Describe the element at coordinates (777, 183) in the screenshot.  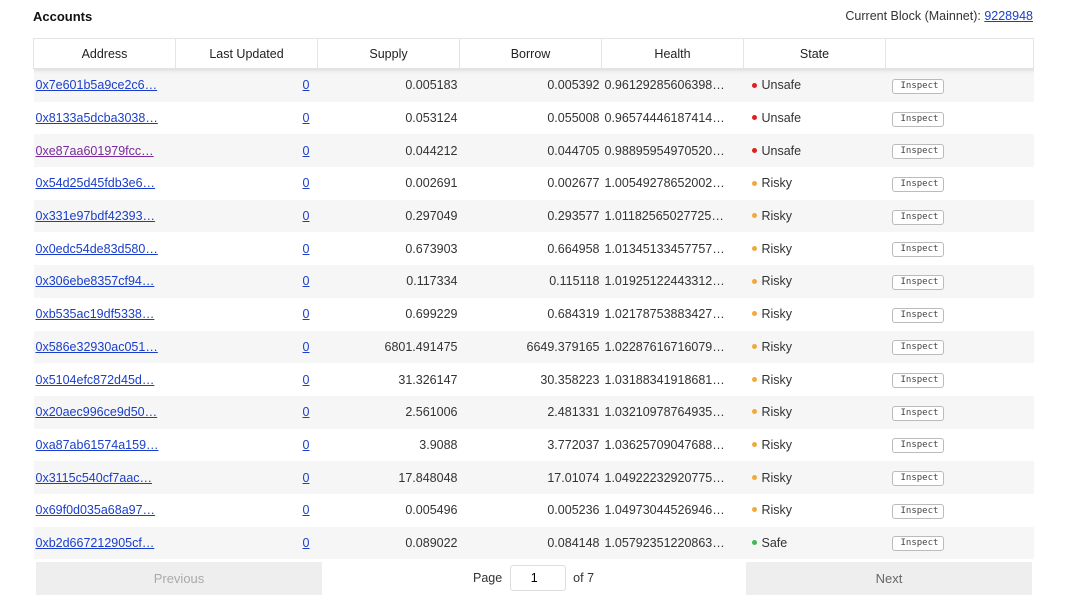
I see `state-label: Risky` at that location.